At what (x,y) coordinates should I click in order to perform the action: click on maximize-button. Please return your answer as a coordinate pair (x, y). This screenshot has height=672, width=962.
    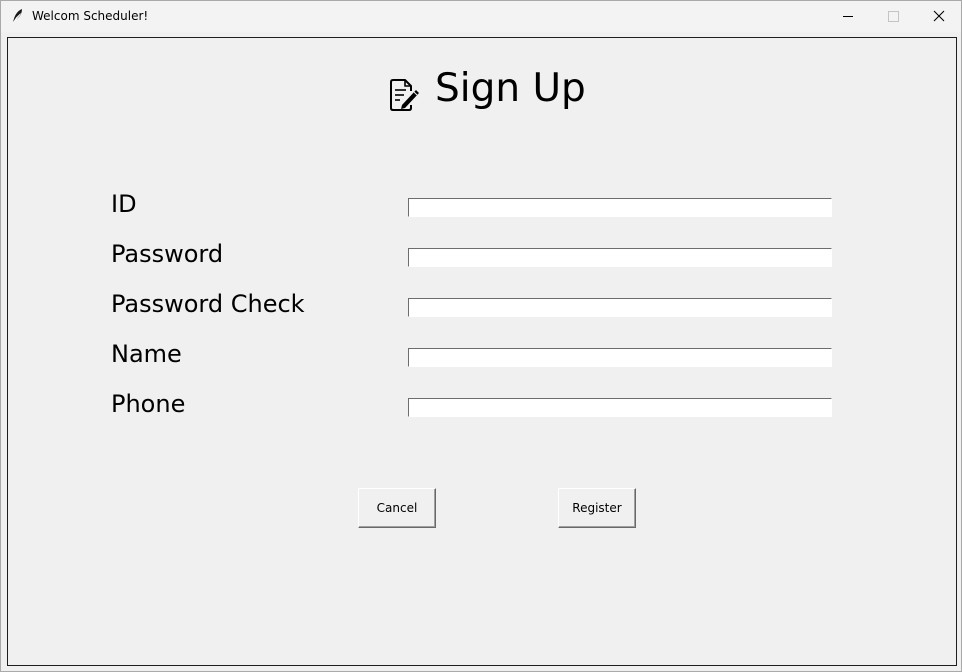
    Looking at the image, I should click on (893, 16).